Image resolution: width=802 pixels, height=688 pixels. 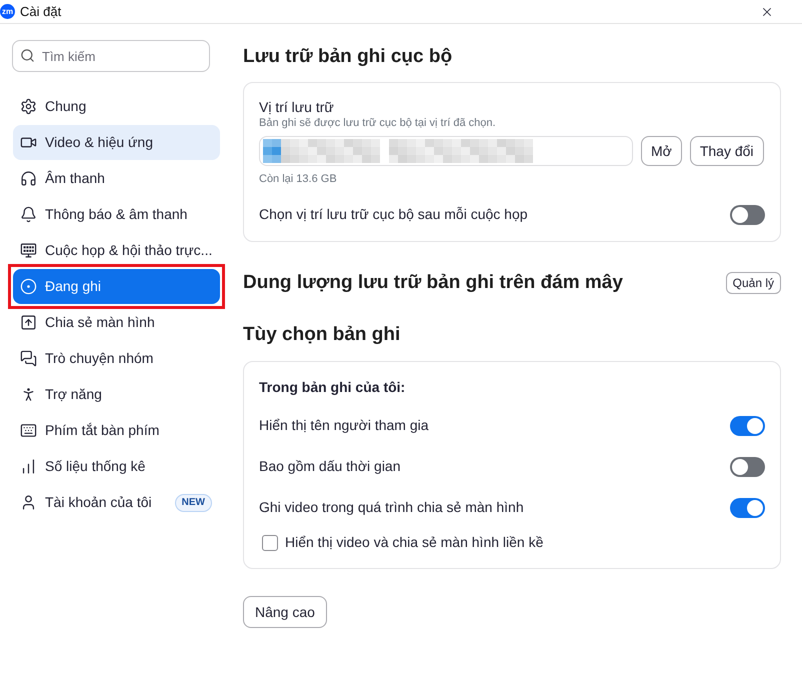 What do you see at coordinates (753, 283) in the screenshot?
I see `manage-button: Quản lý` at bounding box center [753, 283].